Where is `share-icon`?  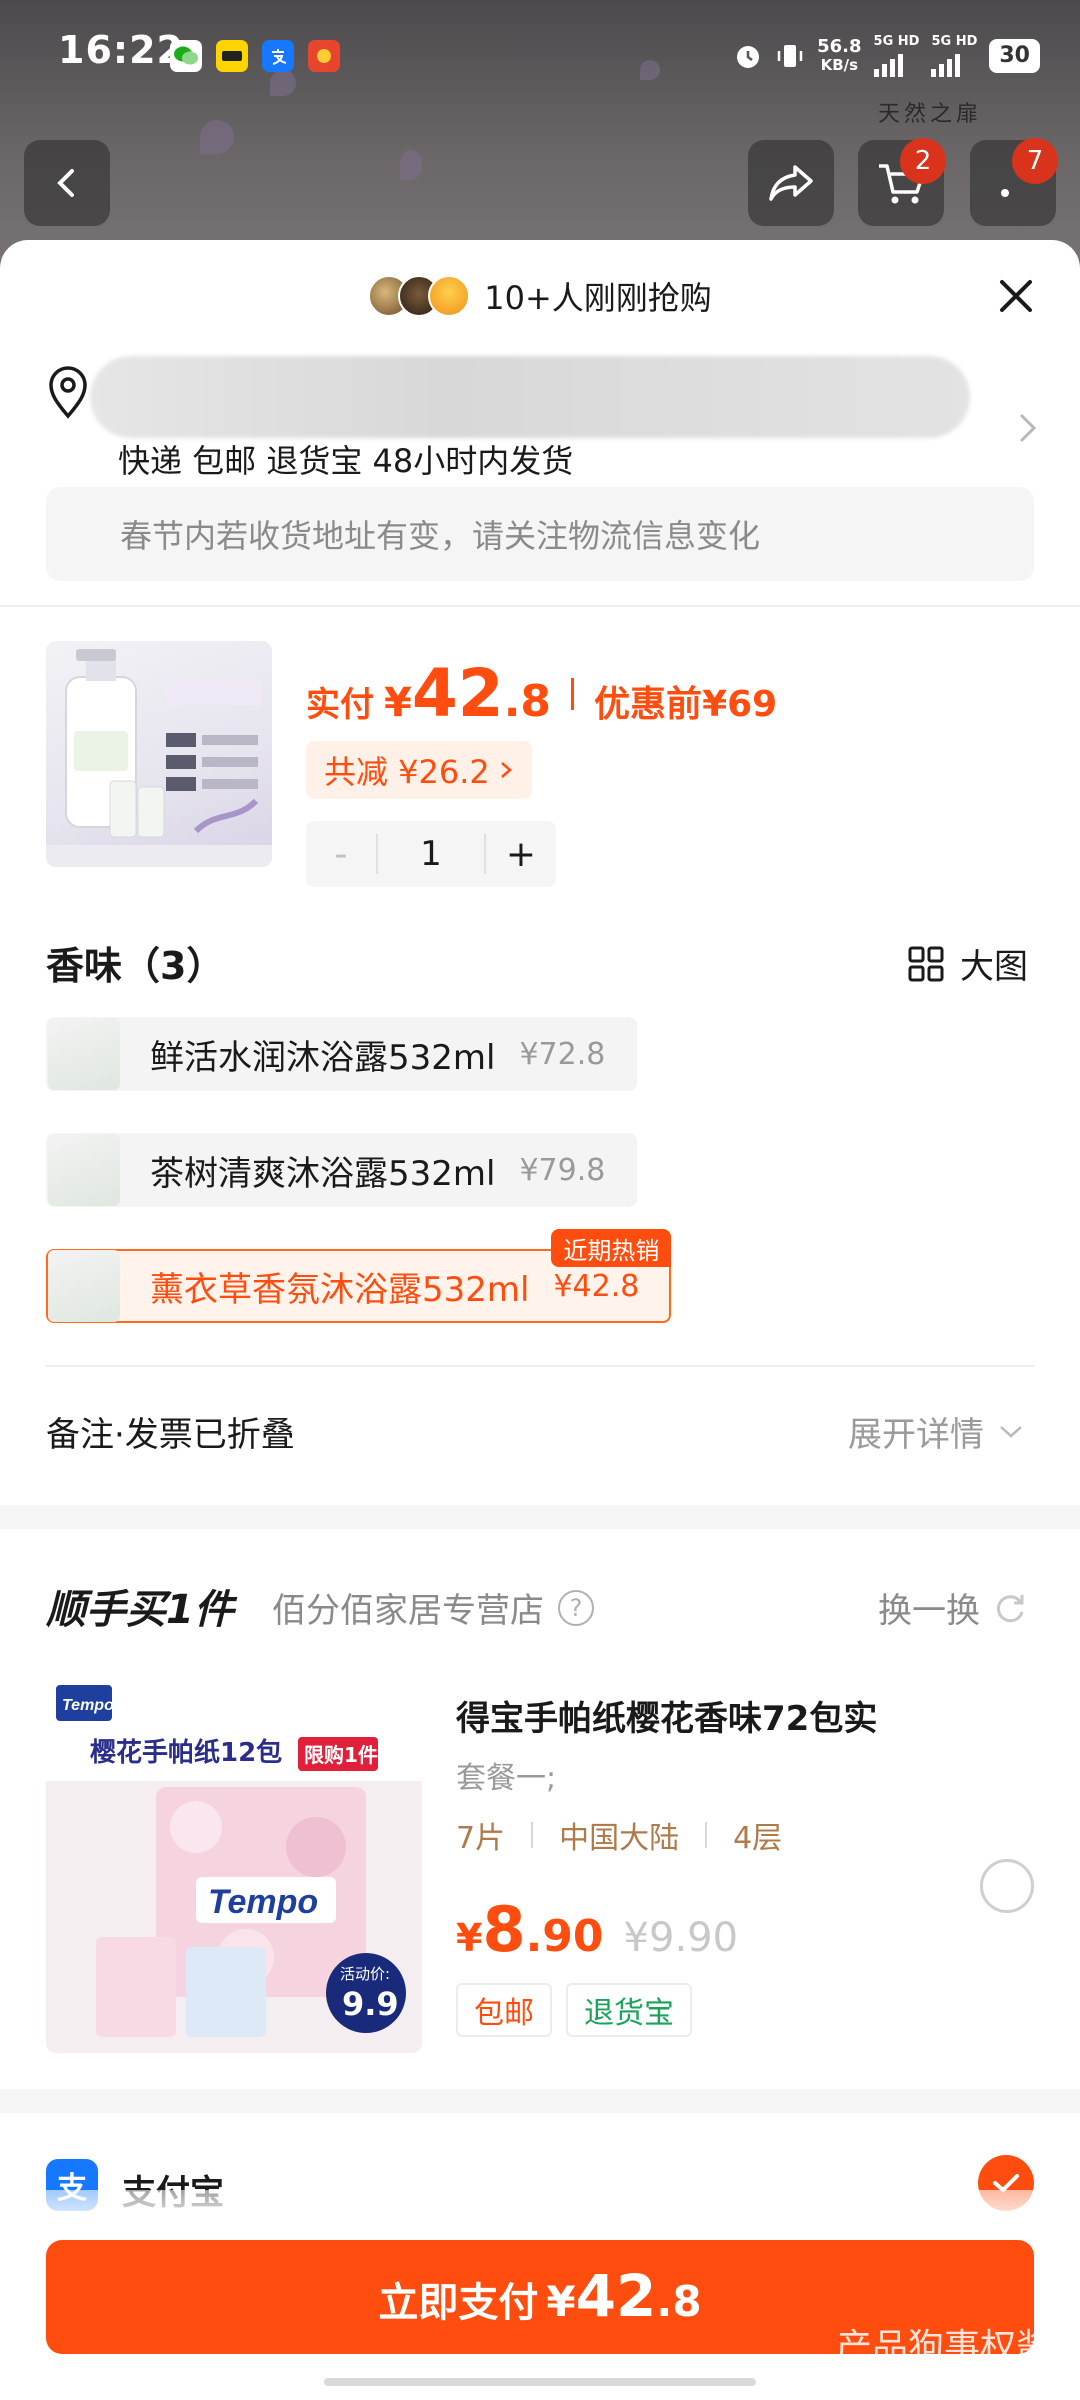 share-icon is located at coordinates (791, 183).